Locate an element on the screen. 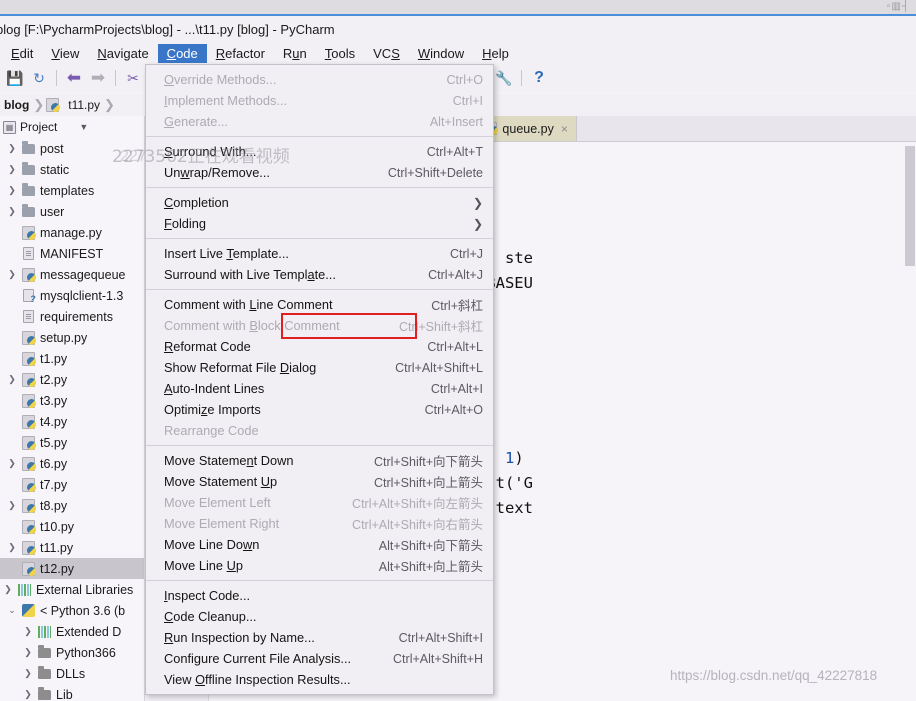 This screenshot has height=701, width=916. menu-item-surround-with-live-template: Surround with Live Template... Ctrl+Alt+J is located at coordinates (319, 274).